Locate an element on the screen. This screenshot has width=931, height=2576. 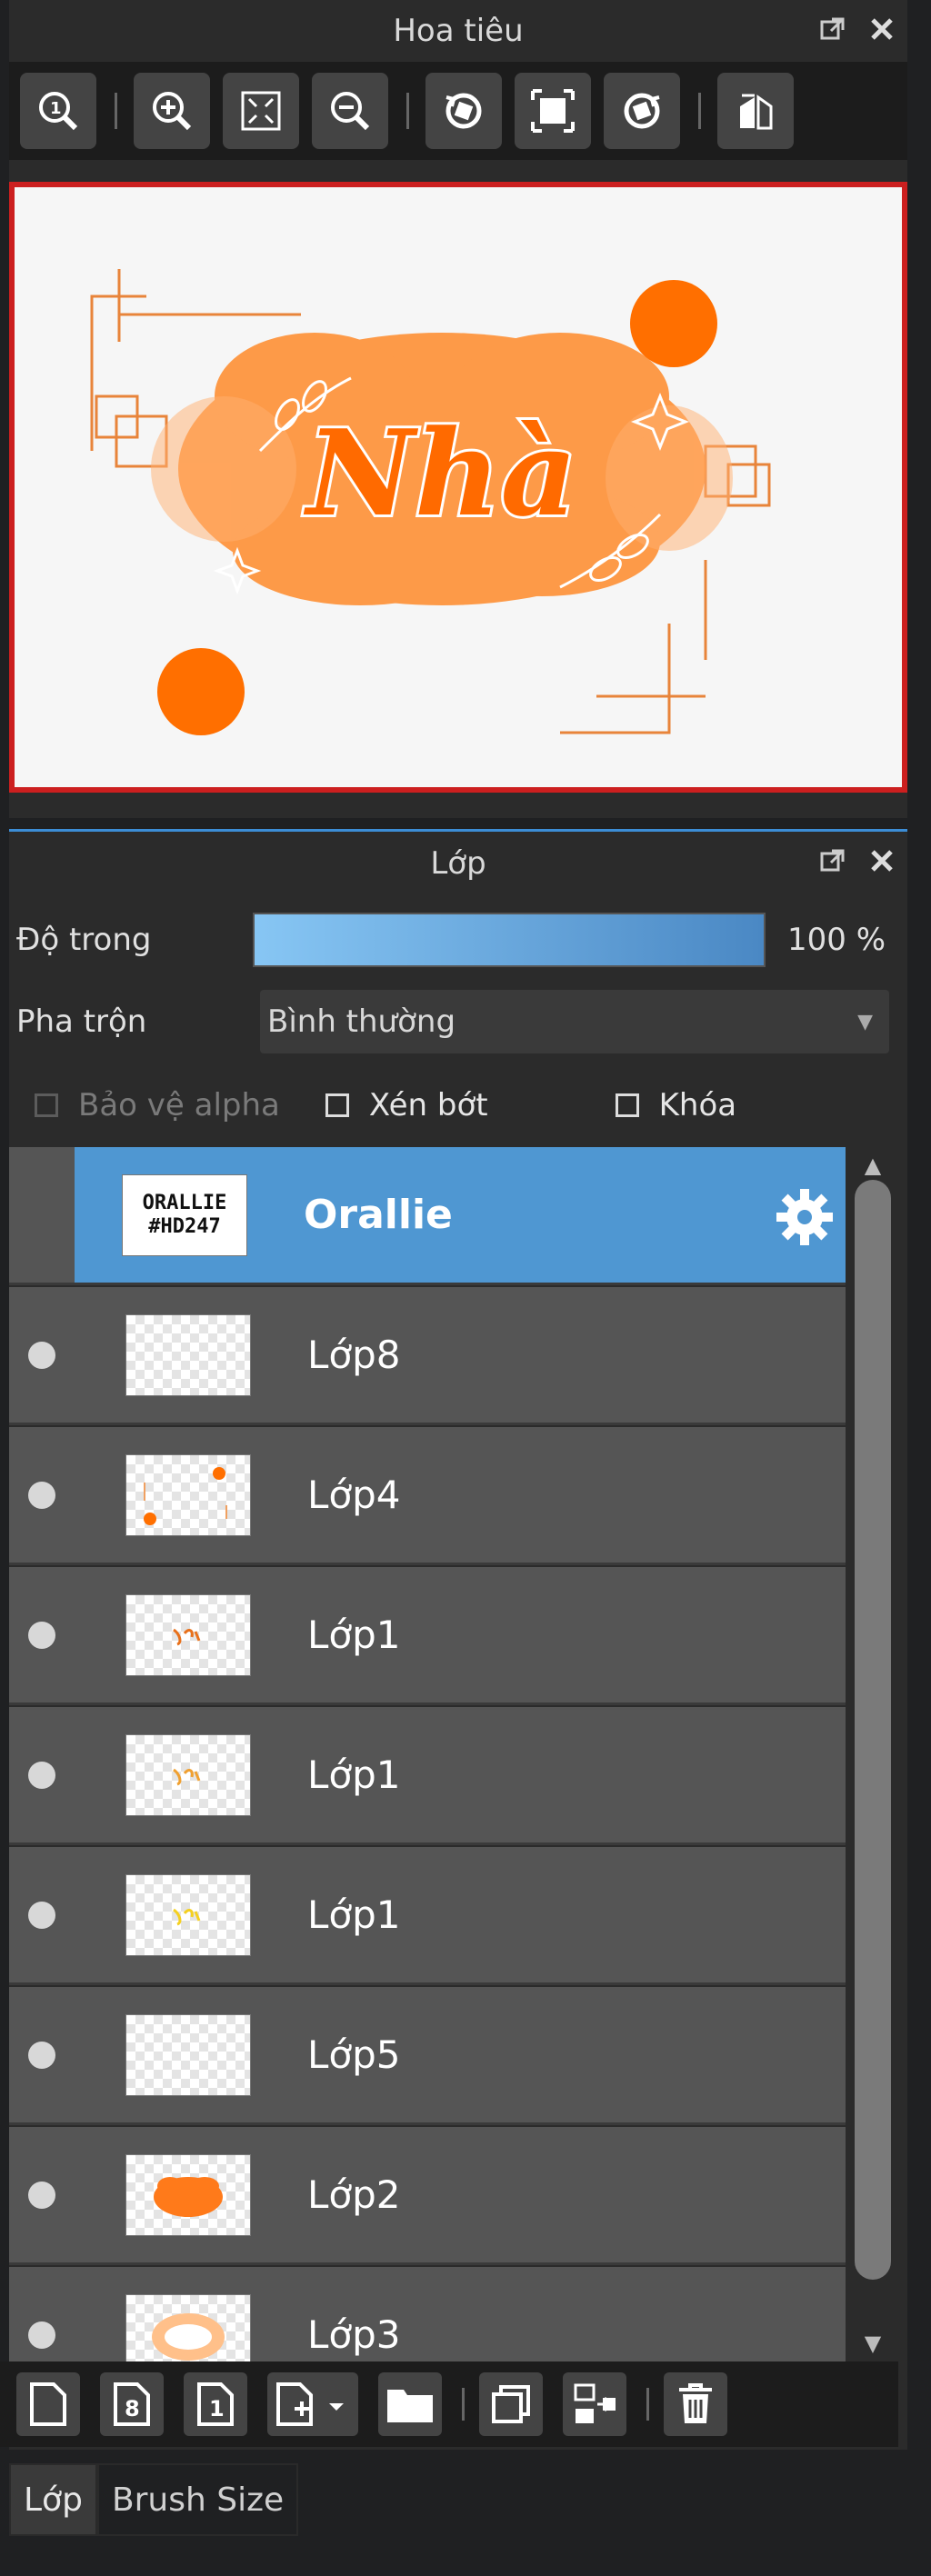
lock-checkbox: Khóa is located at coordinates (676, 1105).